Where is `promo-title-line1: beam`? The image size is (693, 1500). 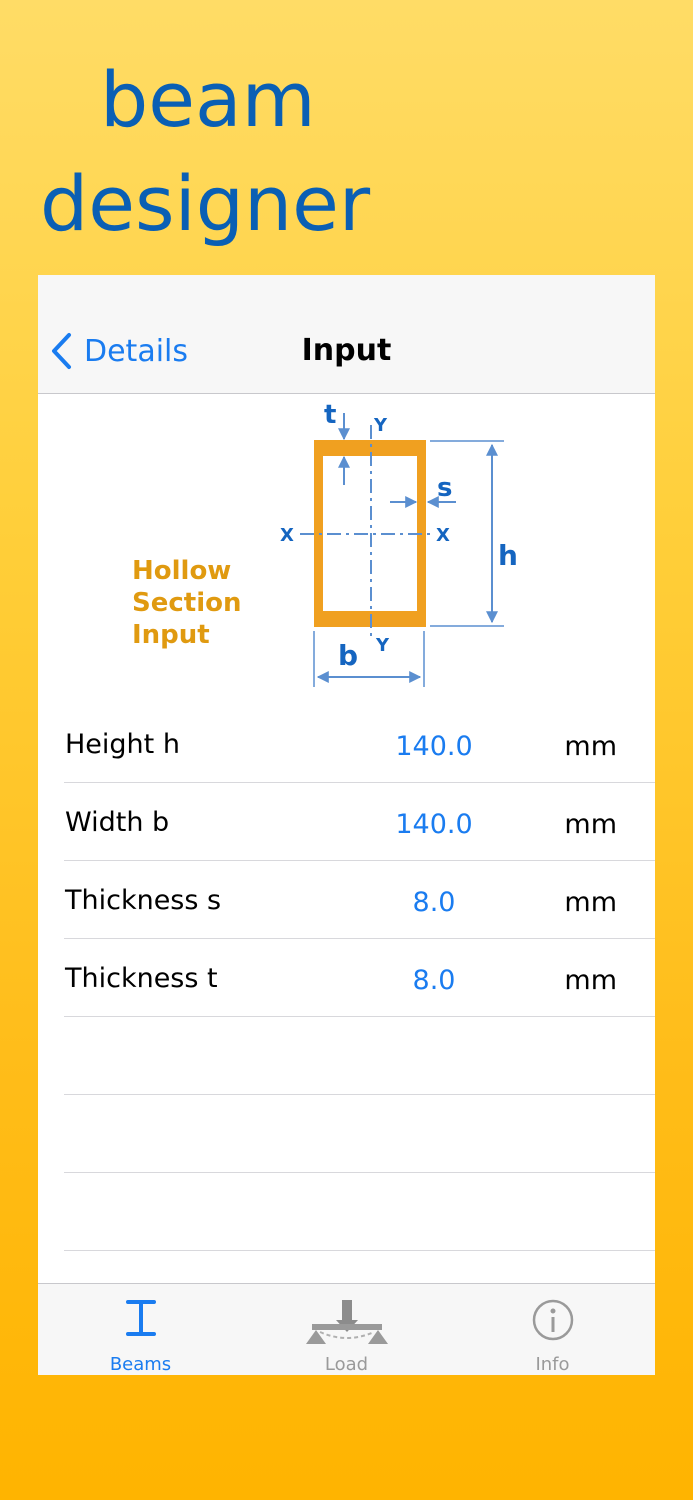 promo-title-line1: beam is located at coordinates (208, 99).